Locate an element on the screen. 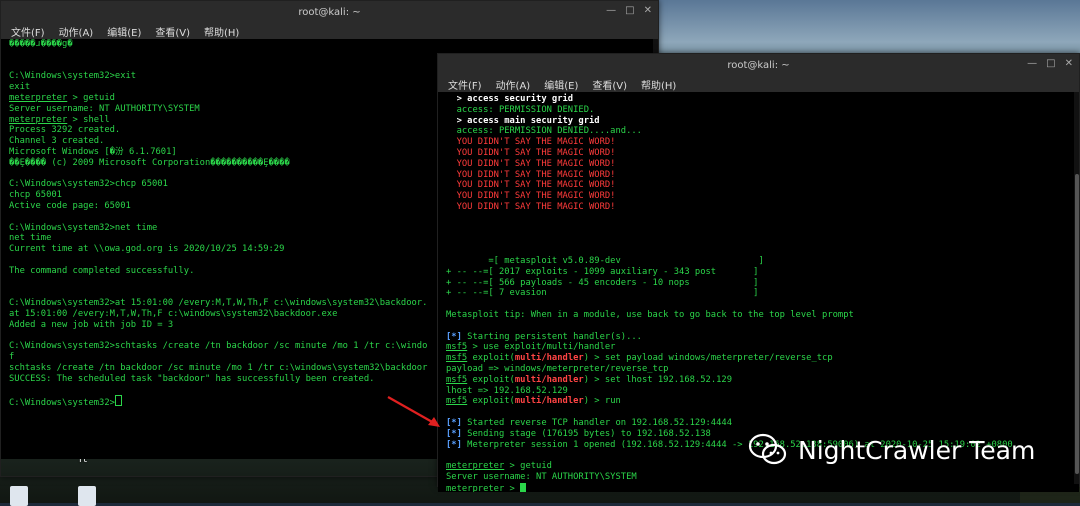  terminal-line-text: chcp 65001 is located at coordinates (35, 195).